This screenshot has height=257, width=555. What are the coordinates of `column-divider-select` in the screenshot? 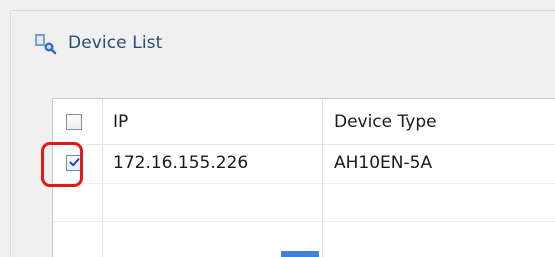 It's located at (102, 178).